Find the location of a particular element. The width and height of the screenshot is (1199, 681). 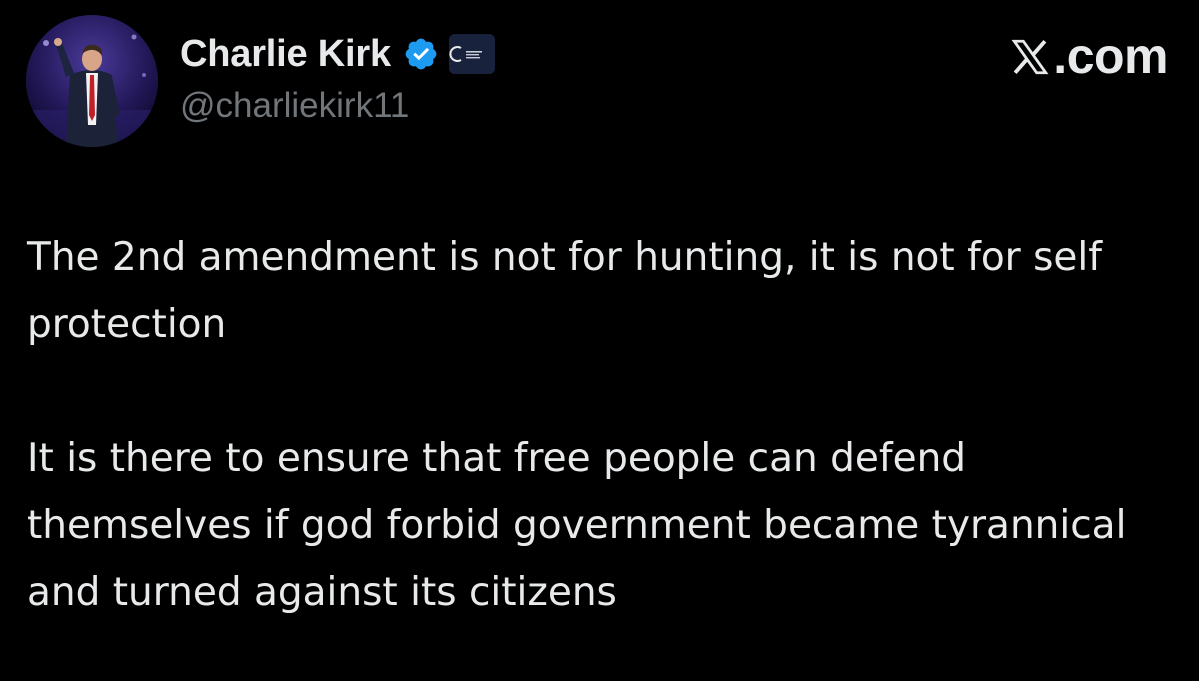

author-name-row: Charlie Kirk is located at coordinates (337, 54).